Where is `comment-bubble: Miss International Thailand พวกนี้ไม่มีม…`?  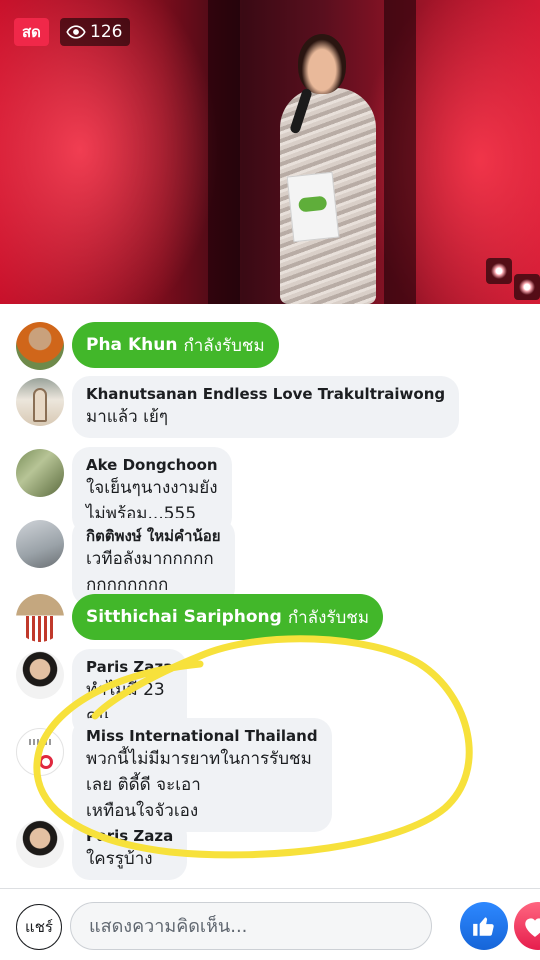
comment-bubble: Miss International Thailand พวกนี้ไม่มีม… is located at coordinates (202, 775).